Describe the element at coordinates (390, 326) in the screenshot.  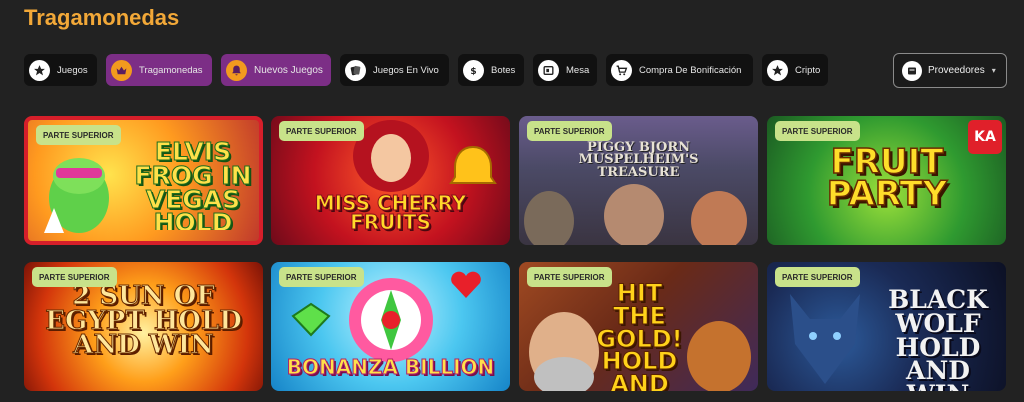
I see `game-card-bonanza-billion: PARTE SUPERIOR BONANZA BILLION` at that location.